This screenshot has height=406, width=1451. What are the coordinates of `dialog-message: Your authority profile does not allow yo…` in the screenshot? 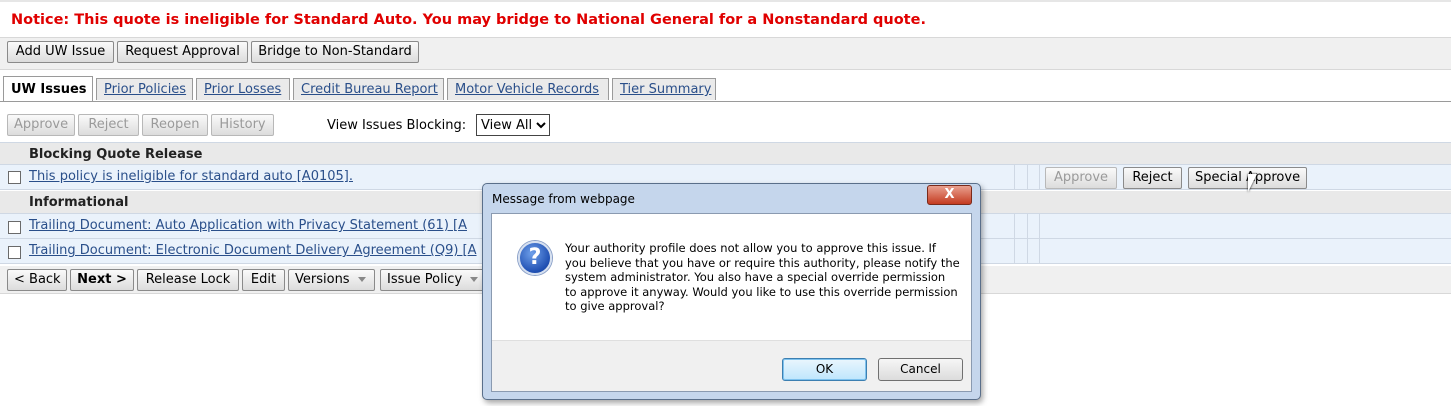 It's located at (762, 277).